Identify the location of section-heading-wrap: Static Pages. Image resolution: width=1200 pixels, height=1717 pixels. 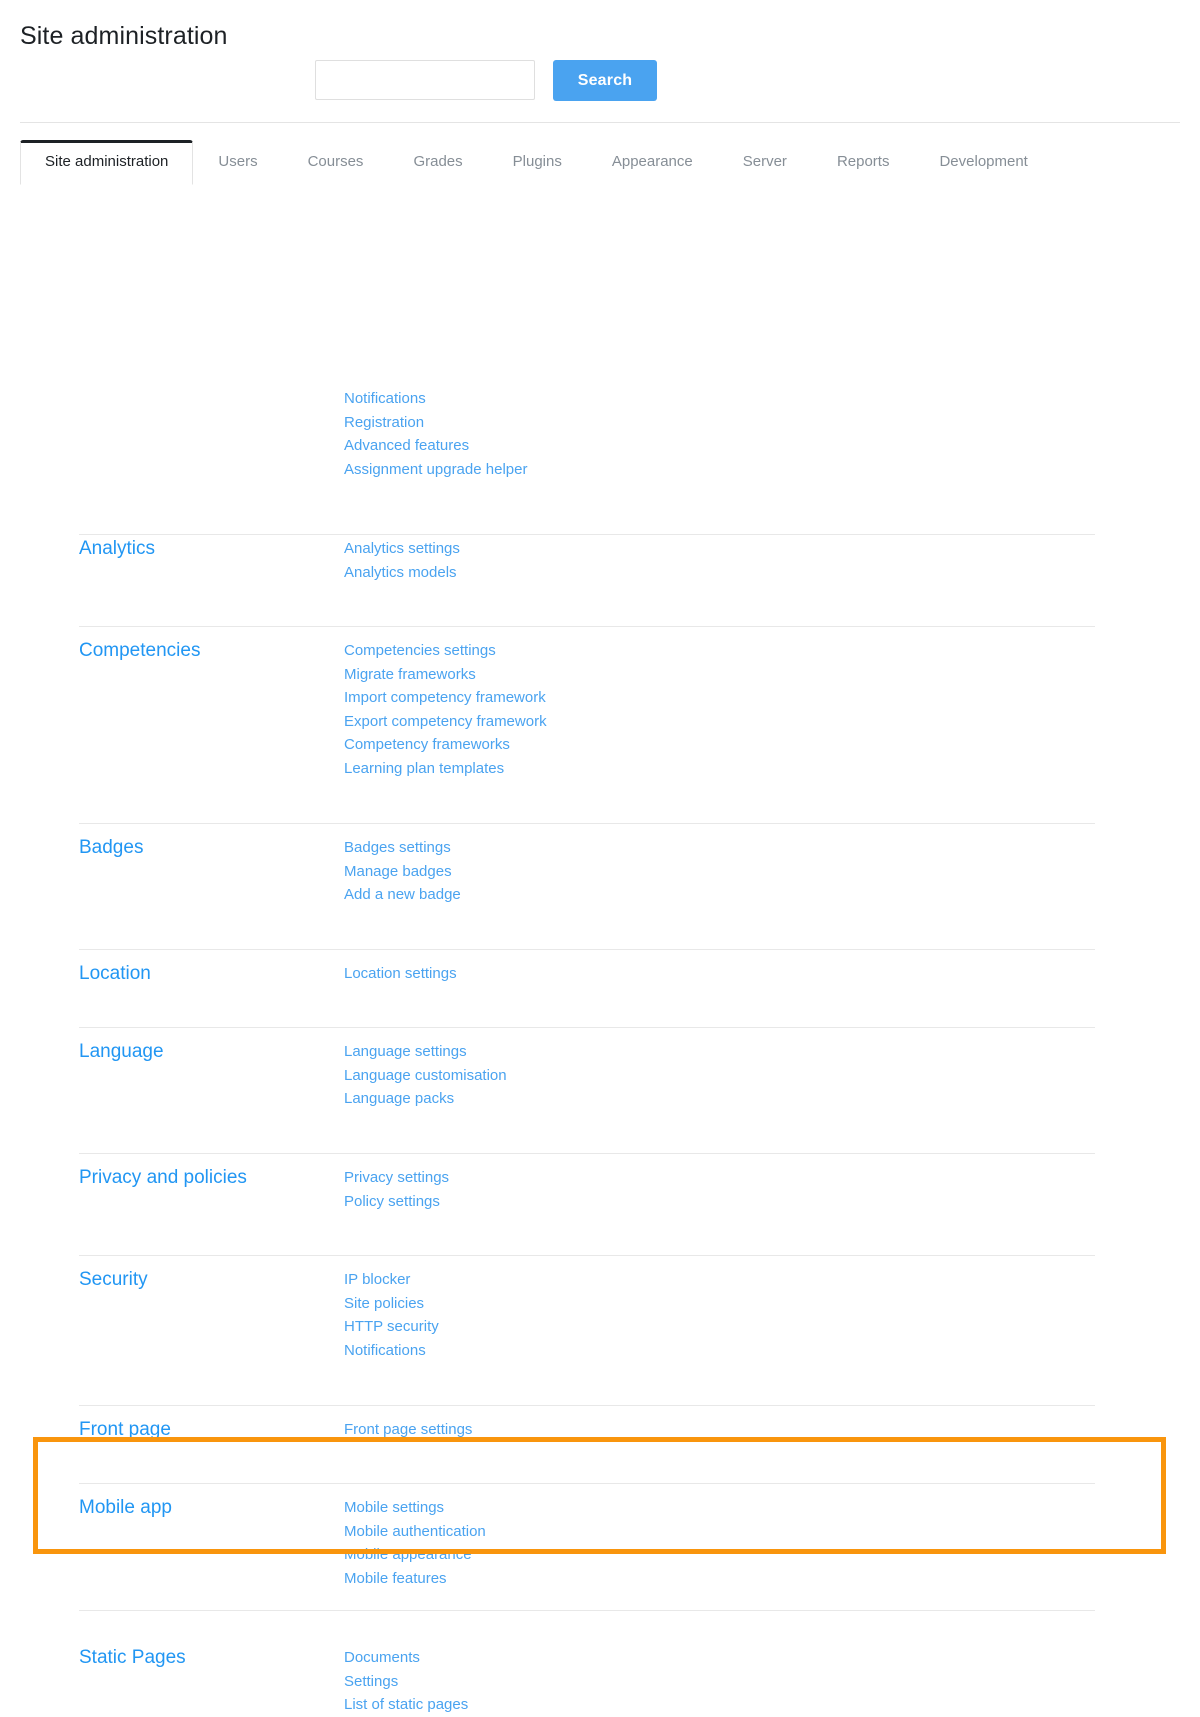
(209, 1658).